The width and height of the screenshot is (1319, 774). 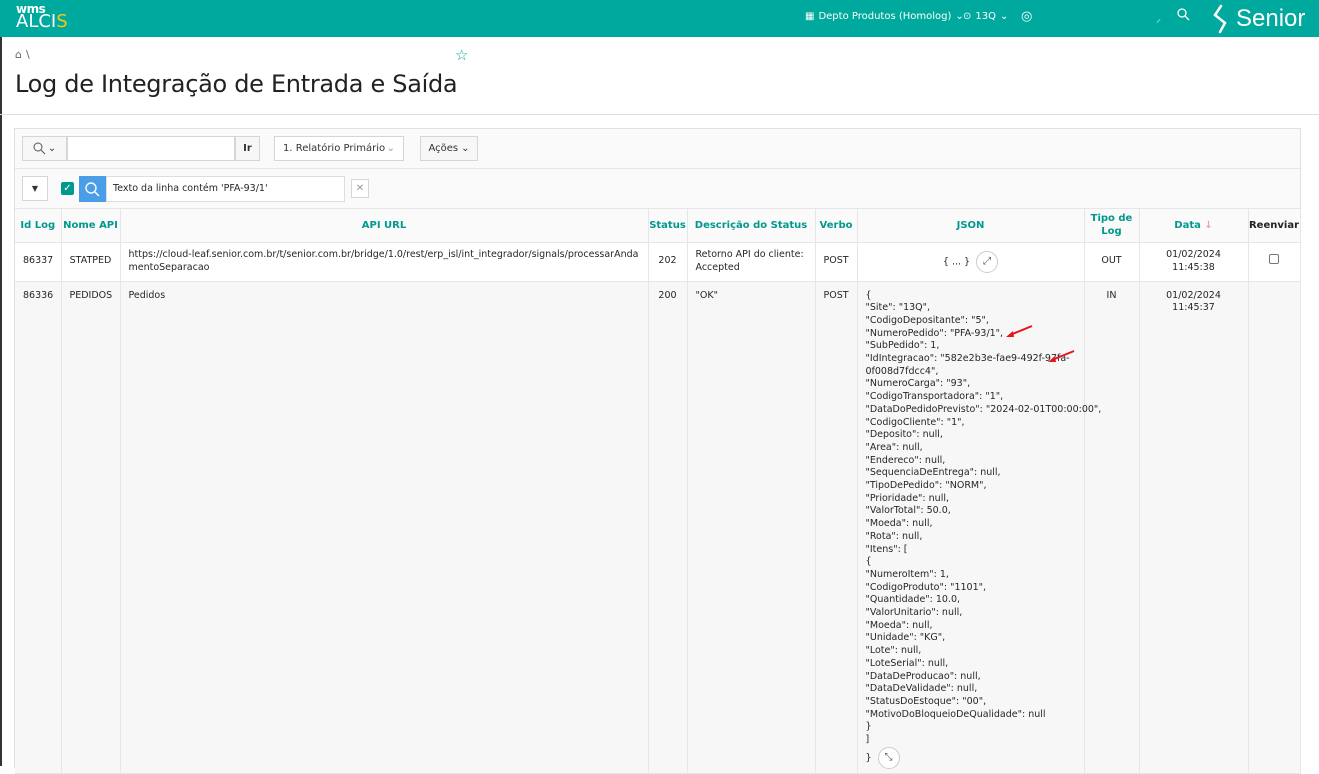 I want to click on cell-desc: "OK", so click(x=751, y=527).